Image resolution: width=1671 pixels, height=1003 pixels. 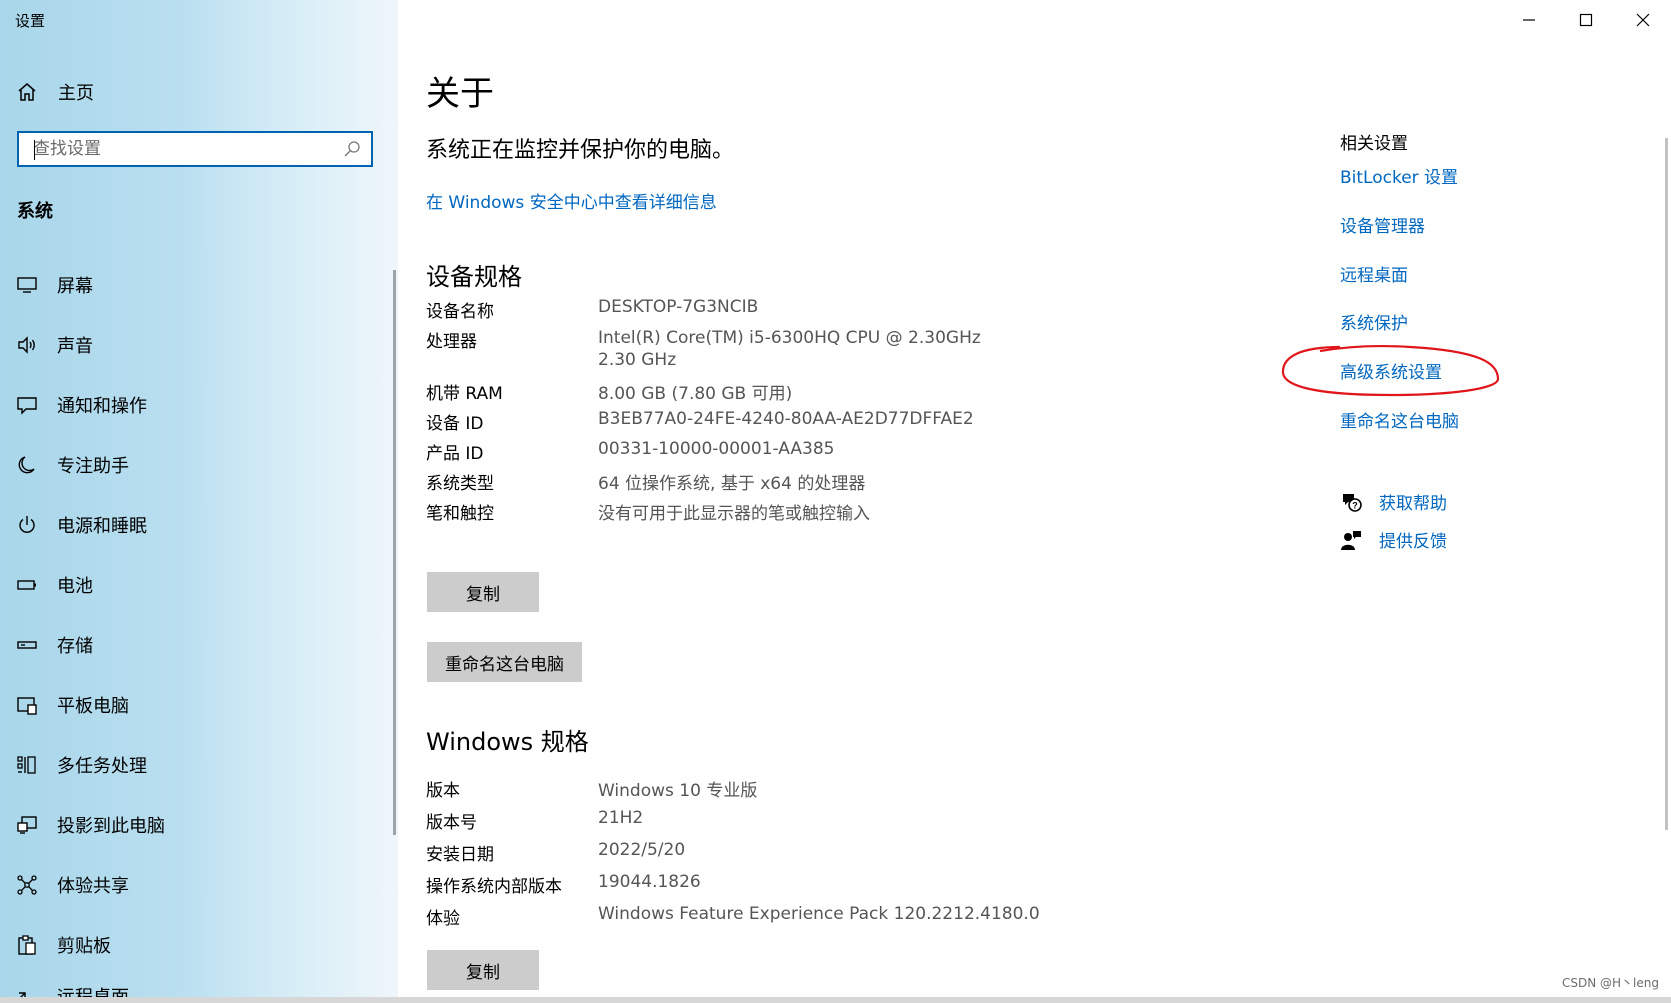 I want to click on advanced-system-settings-link: 高级系统设置, so click(x=1391, y=370).